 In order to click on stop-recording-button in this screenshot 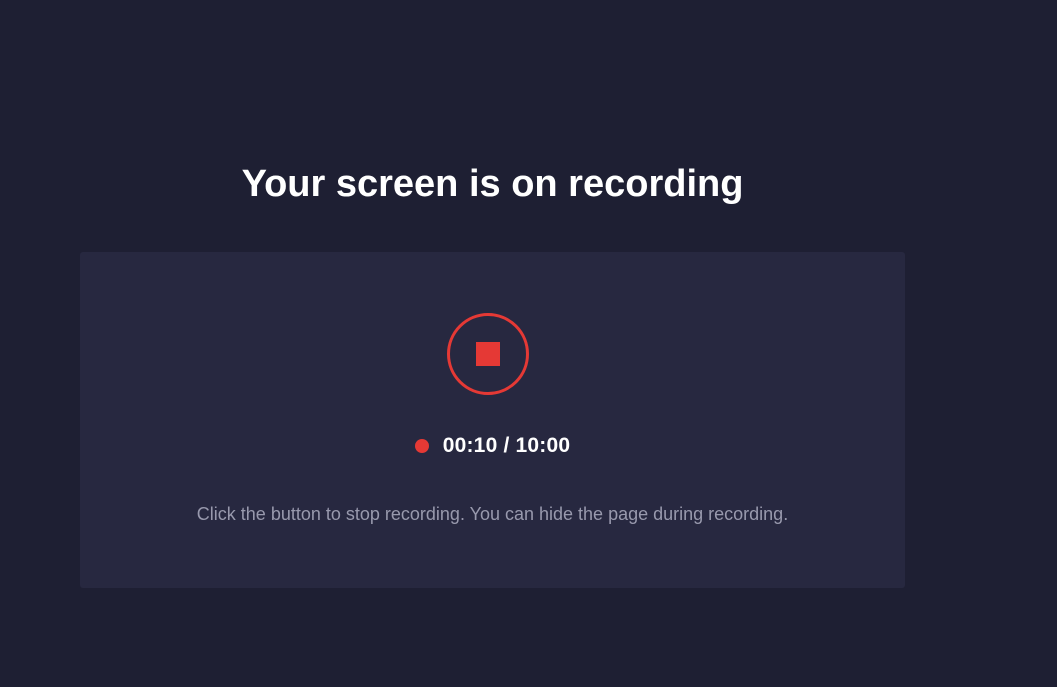, I will do `click(488, 354)`.